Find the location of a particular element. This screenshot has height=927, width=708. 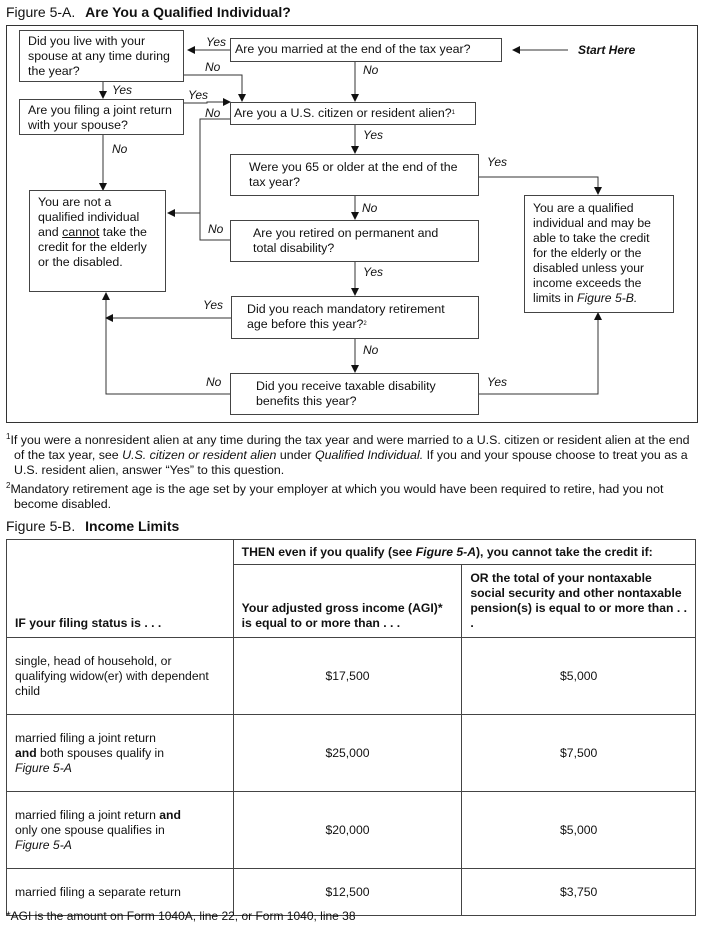

status-text-b: only one spouse qualifies in is located at coordinates (90, 829).